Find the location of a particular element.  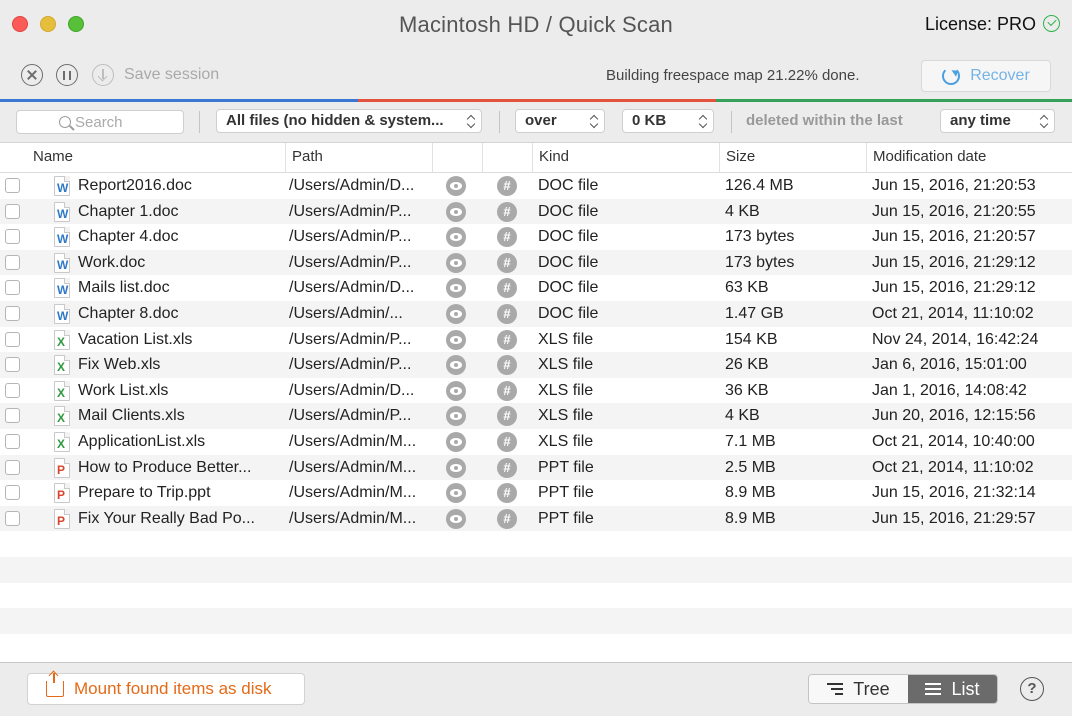

mount-as-disk-button: Mount found items as disk is located at coordinates (166, 689).